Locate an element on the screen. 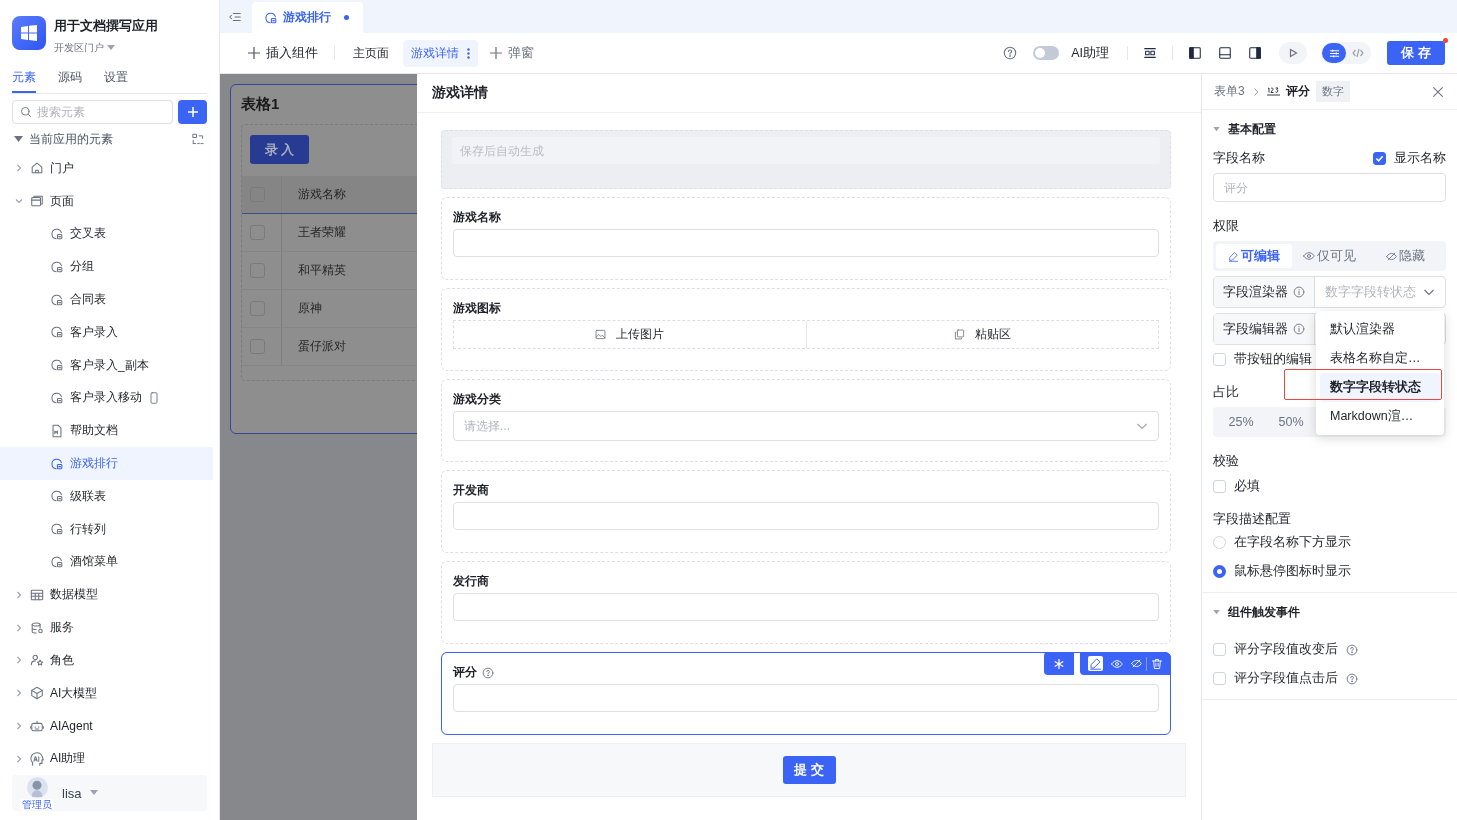 The height and width of the screenshot is (820, 1457). page-tab: 主页面 is located at coordinates (371, 53).